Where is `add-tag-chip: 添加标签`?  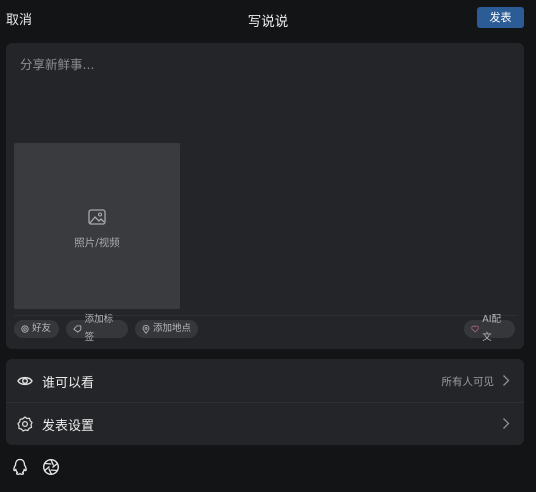 add-tag-chip: 添加标签 is located at coordinates (97, 328).